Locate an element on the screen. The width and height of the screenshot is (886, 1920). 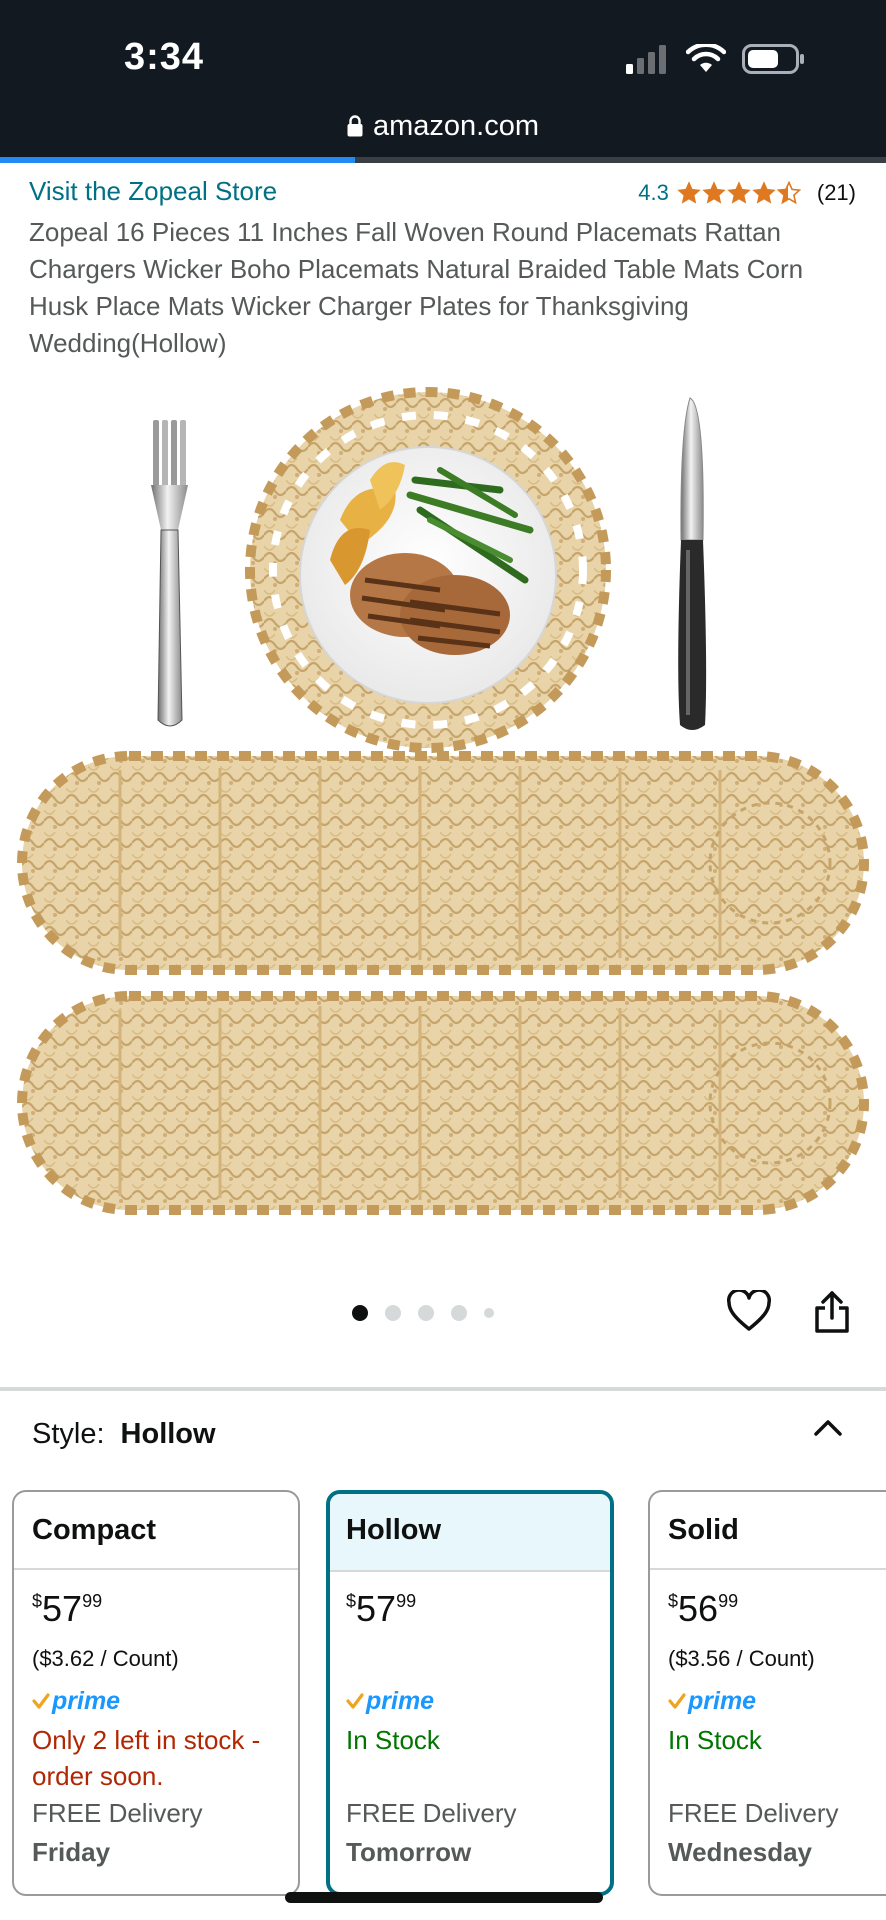
style-selector-header: Style: Hollow is located at coordinates (124, 1434).